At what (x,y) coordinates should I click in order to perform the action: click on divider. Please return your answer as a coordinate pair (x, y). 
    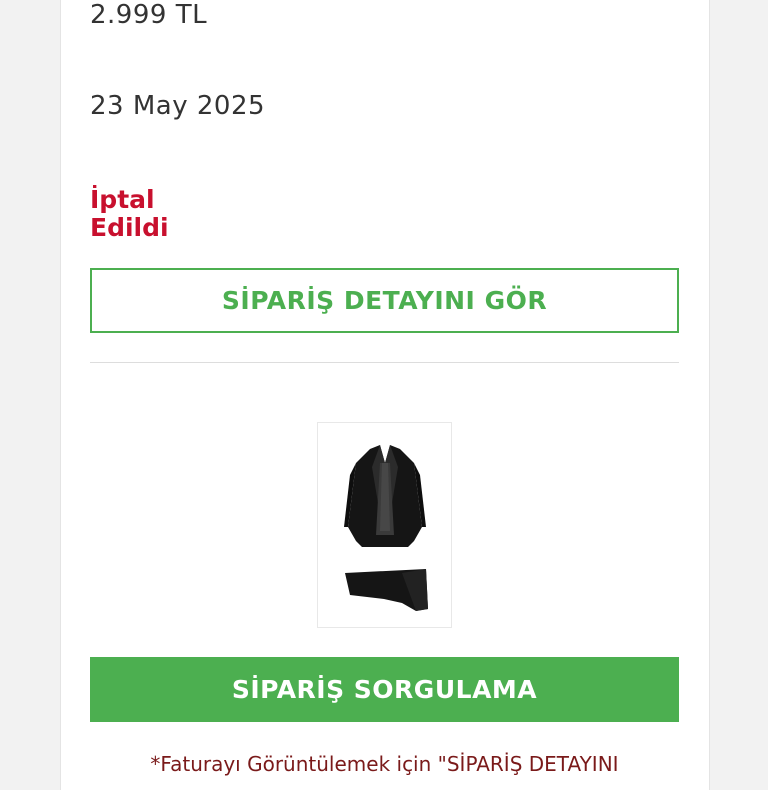
    Looking at the image, I should click on (384, 362).